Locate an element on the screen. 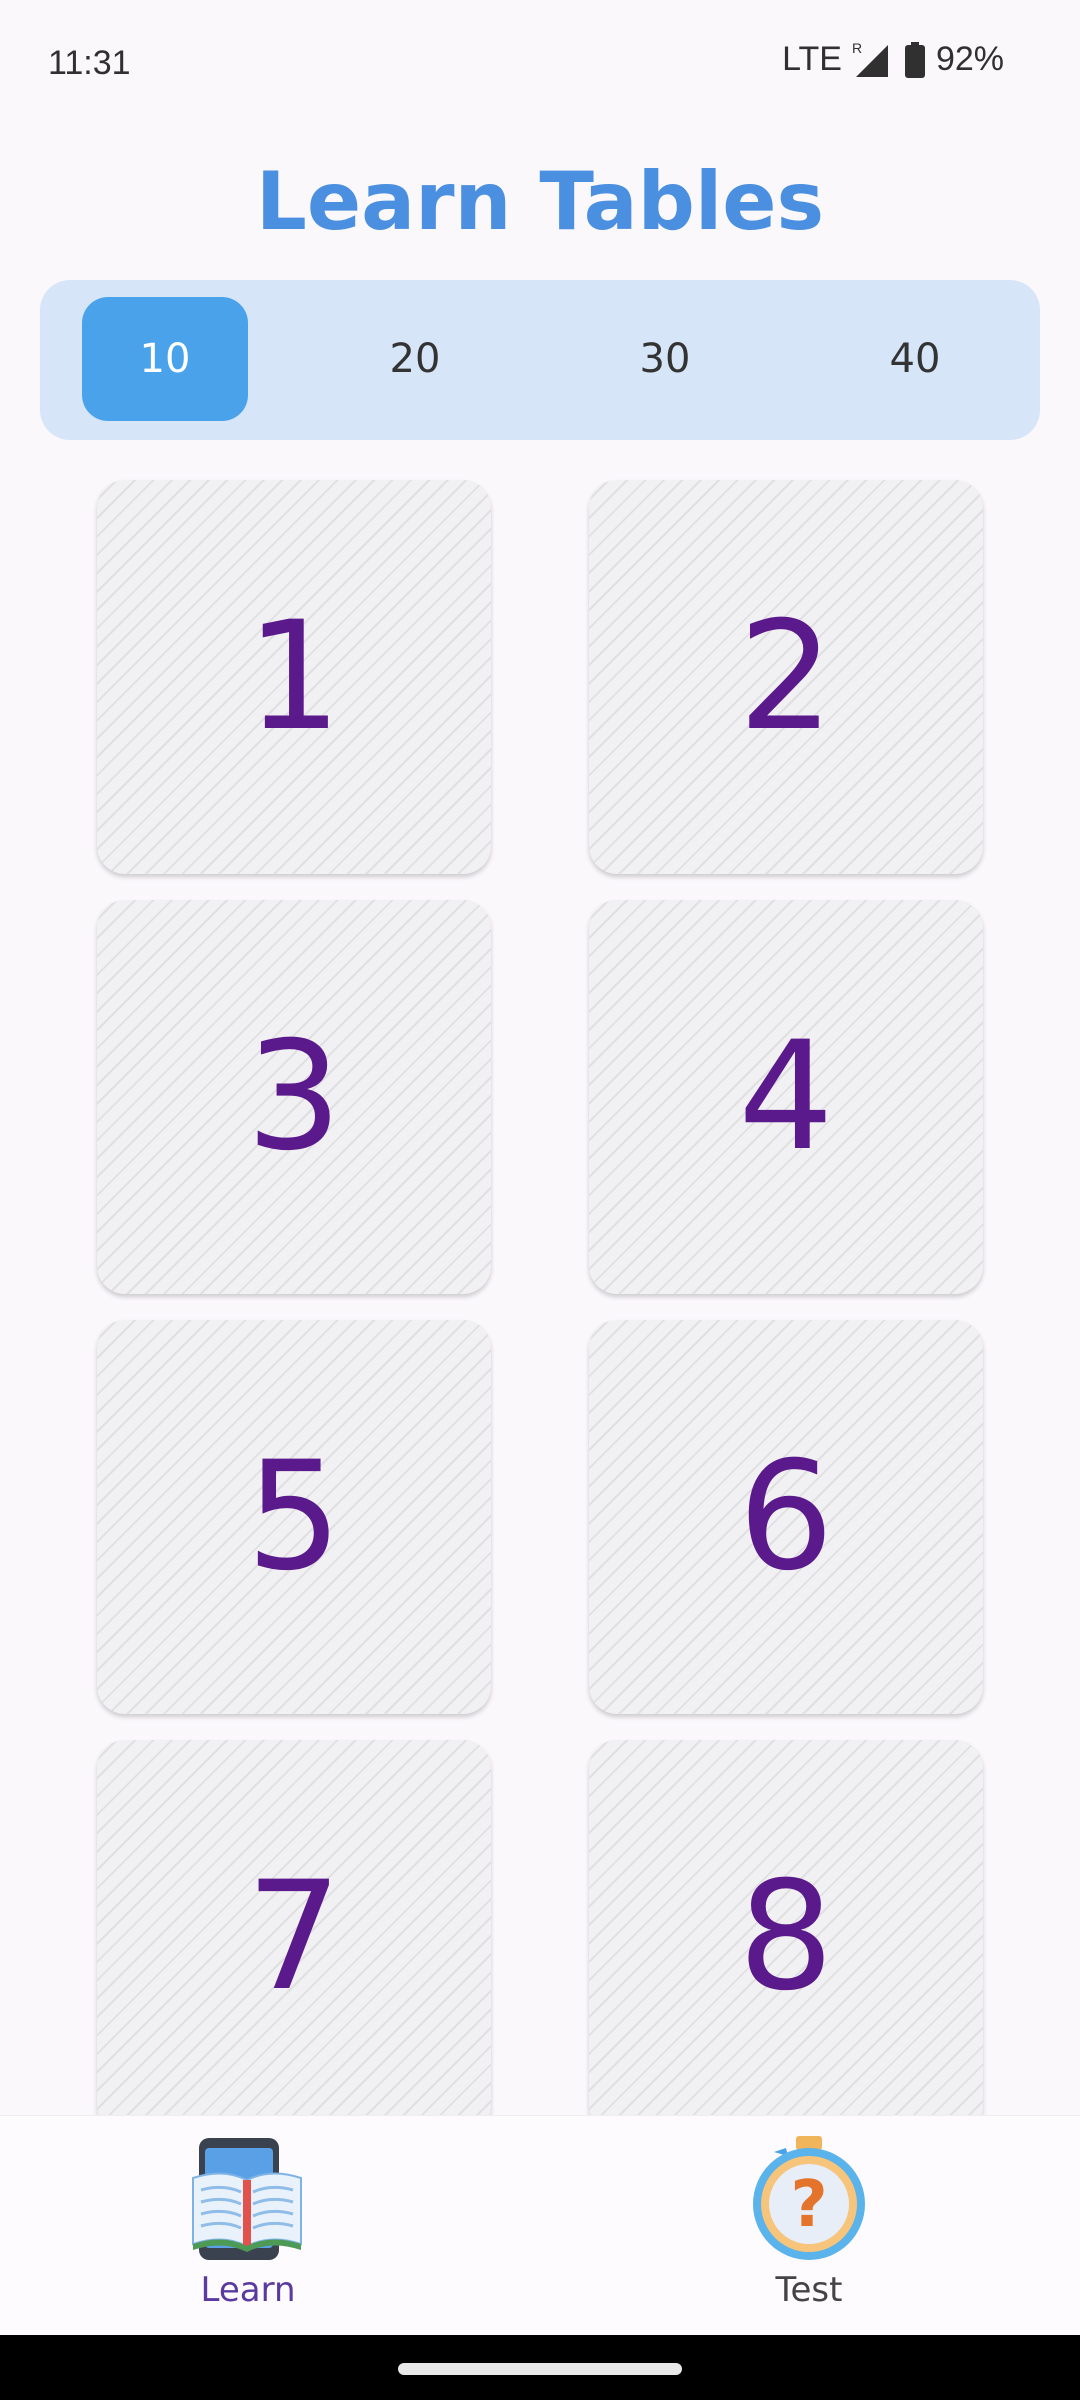 The image size is (1080, 2400). system-gesture-area is located at coordinates (540, 2367).